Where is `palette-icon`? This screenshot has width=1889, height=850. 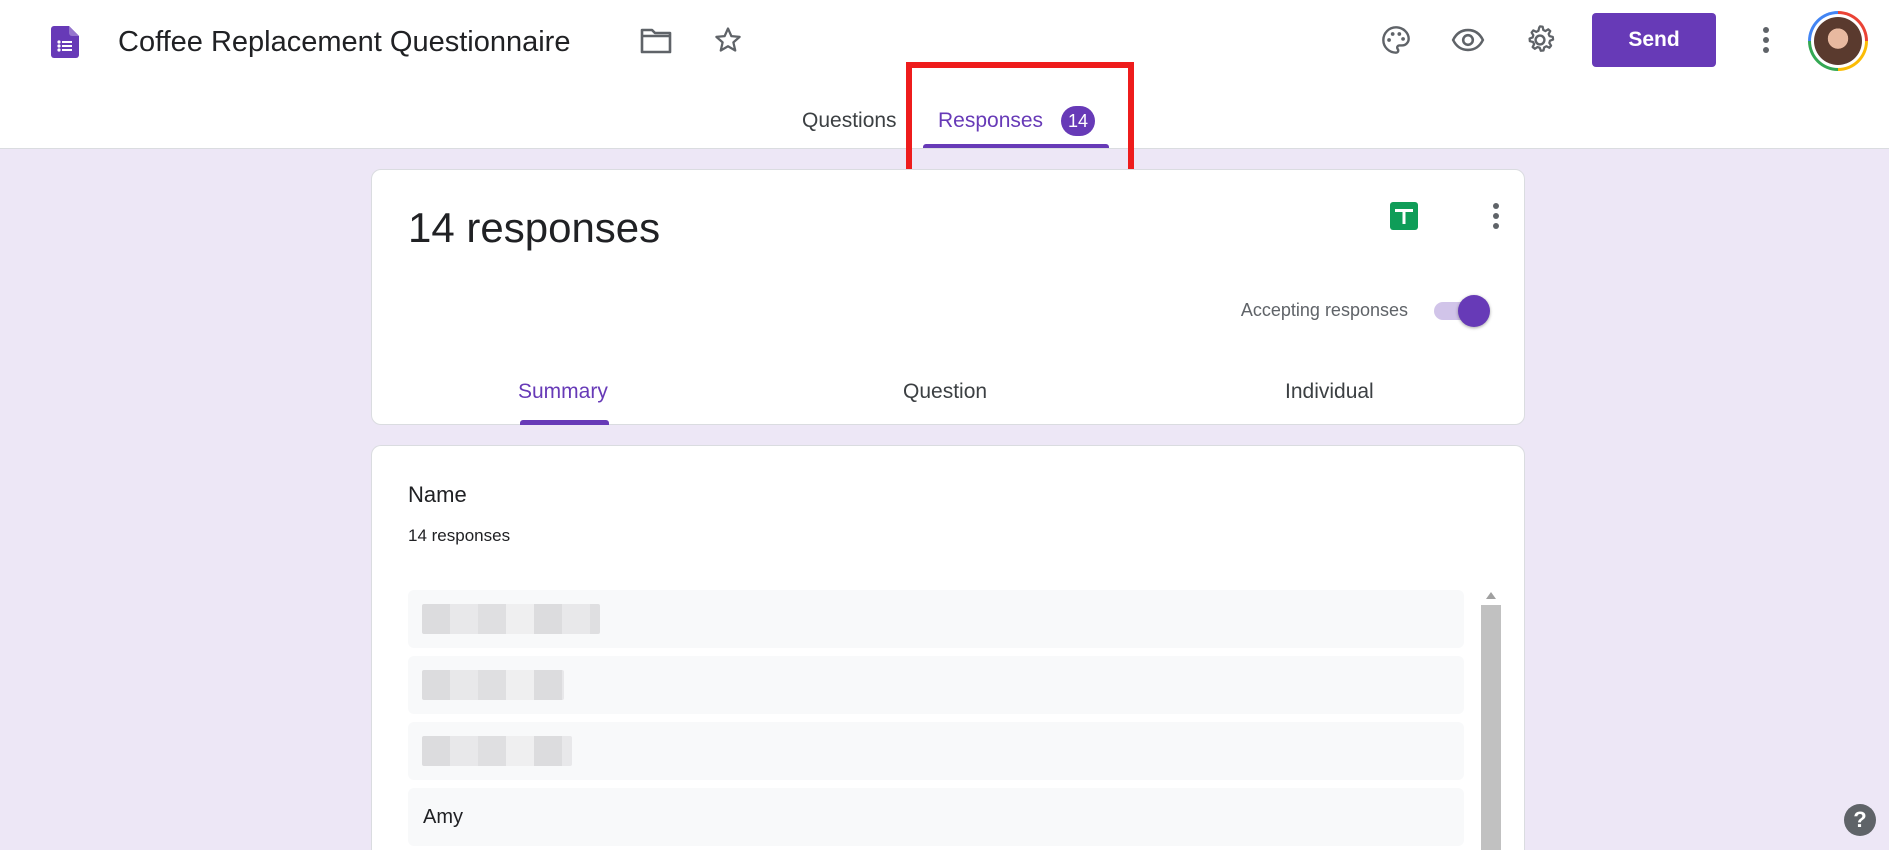
palette-icon is located at coordinates (1396, 40).